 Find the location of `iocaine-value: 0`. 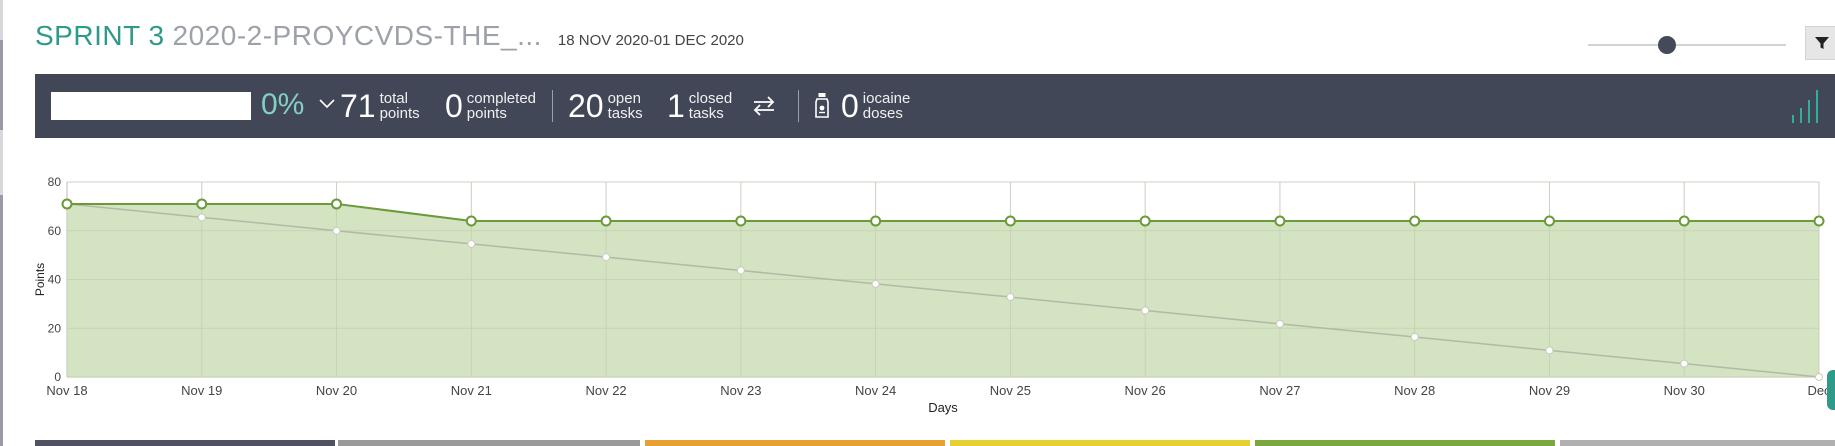

iocaine-value: 0 is located at coordinates (850, 106).